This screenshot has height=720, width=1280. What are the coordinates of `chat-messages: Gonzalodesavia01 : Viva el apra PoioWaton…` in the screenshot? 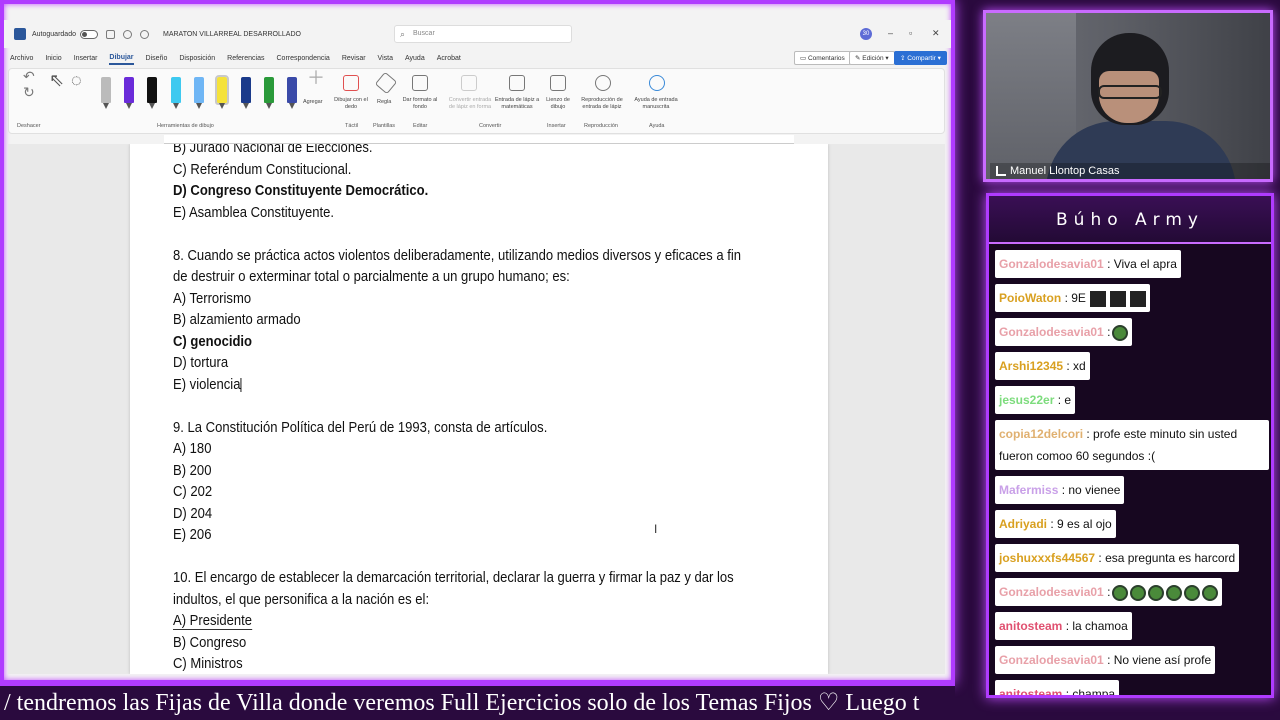 It's located at (1132, 469).